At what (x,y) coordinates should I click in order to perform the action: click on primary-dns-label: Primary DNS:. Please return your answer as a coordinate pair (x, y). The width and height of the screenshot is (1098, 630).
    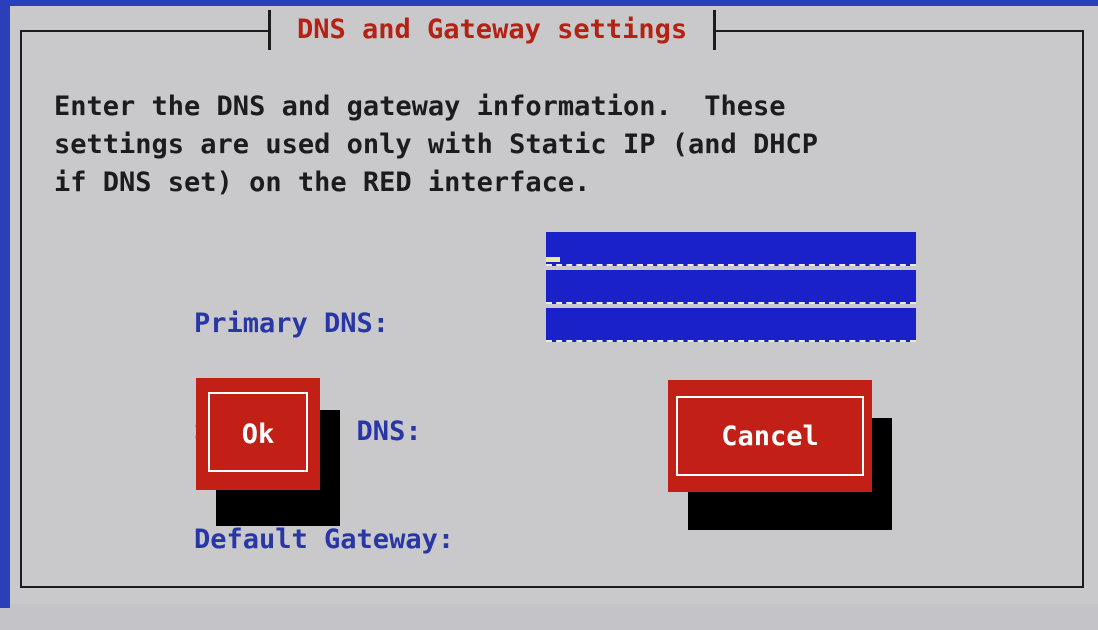
    Looking at the image, I should click on (292, 323).